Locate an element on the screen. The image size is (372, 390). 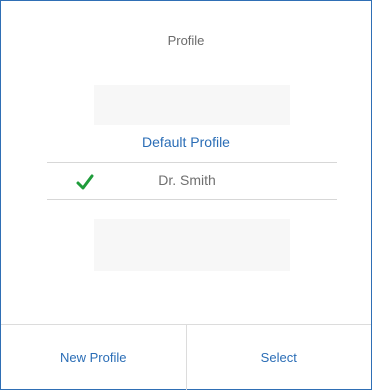
profile-option-selected-row: Dr. Smith is located at coordinates (192, 181).